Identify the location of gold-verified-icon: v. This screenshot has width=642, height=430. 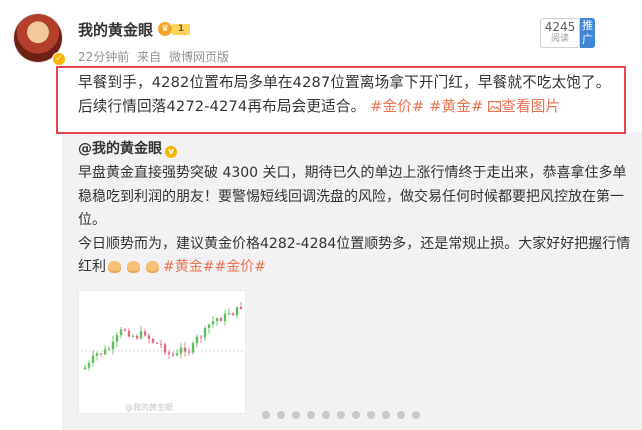
(171, 152).